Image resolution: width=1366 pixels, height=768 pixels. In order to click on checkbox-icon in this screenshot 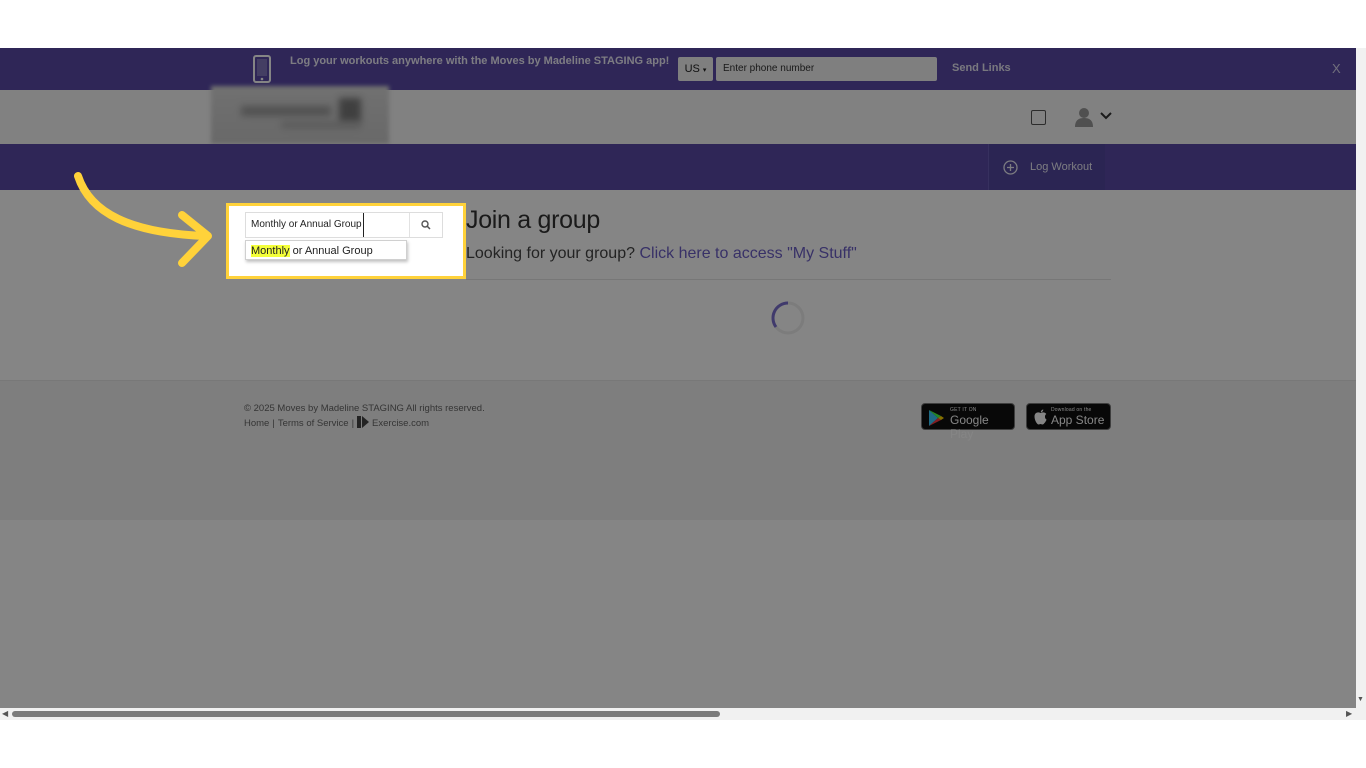, I will do `click(1038, 117)`.